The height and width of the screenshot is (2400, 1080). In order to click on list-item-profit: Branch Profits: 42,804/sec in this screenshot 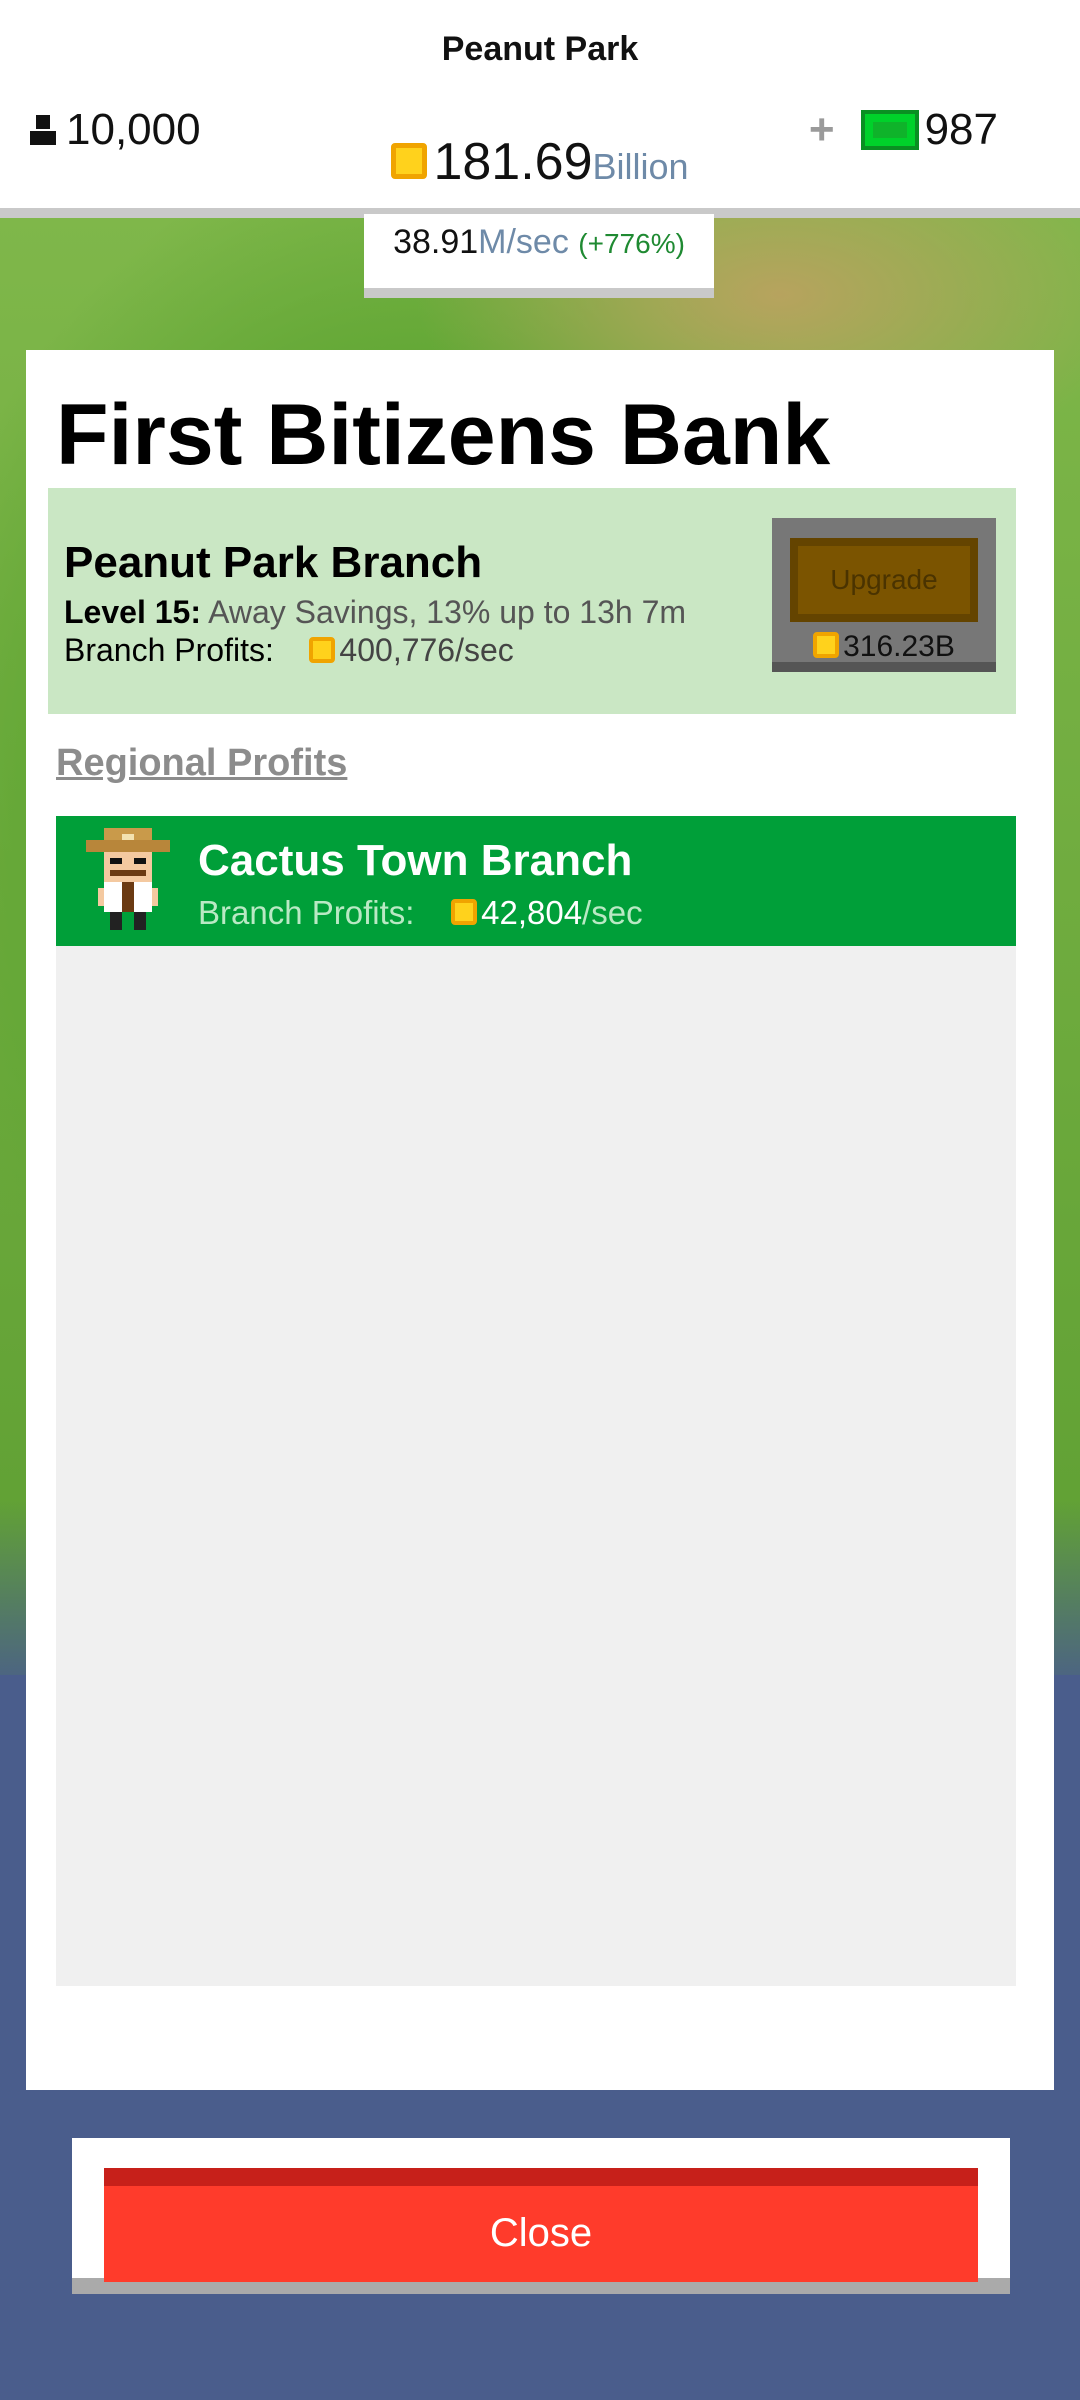, I will do `click(420, 913)`.